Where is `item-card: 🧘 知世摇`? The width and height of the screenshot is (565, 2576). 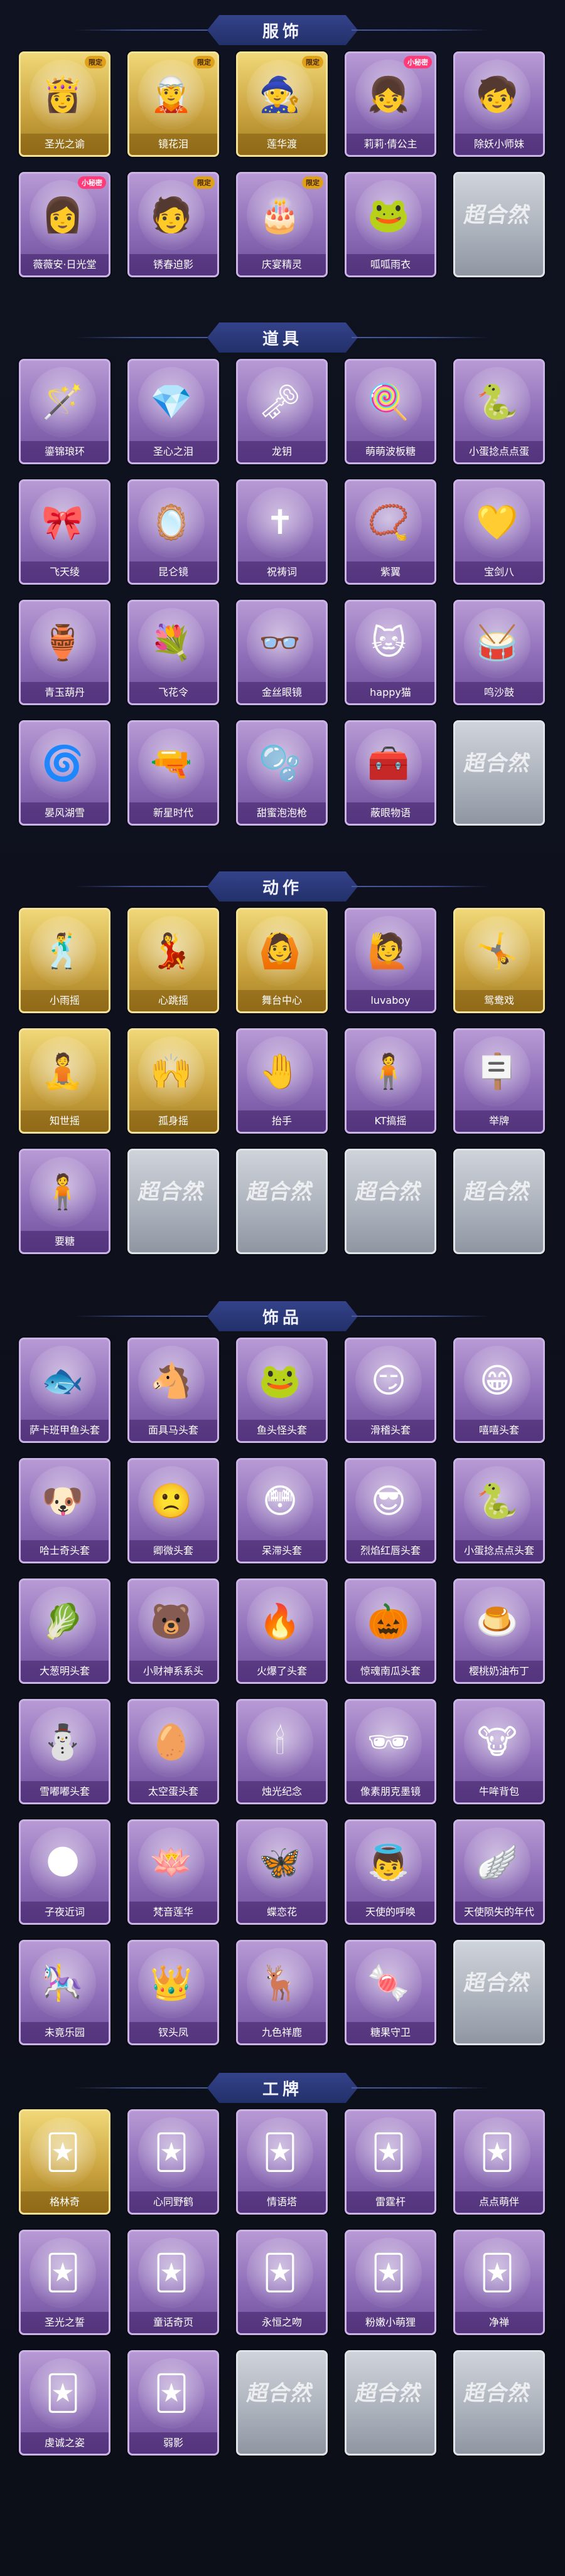
item-card: 🧘 知世摇 is located at coordinates (64, 1081).